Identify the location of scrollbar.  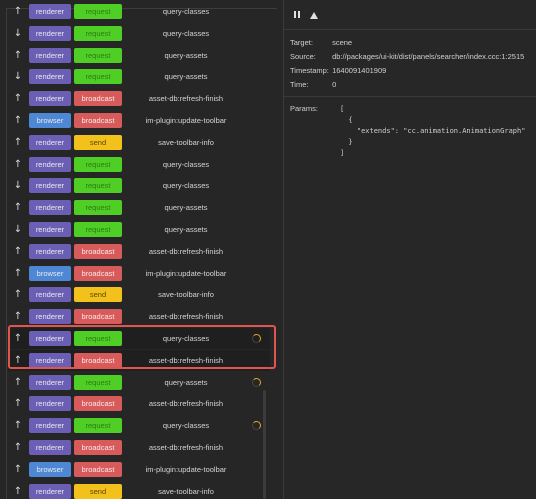
(265, 444).